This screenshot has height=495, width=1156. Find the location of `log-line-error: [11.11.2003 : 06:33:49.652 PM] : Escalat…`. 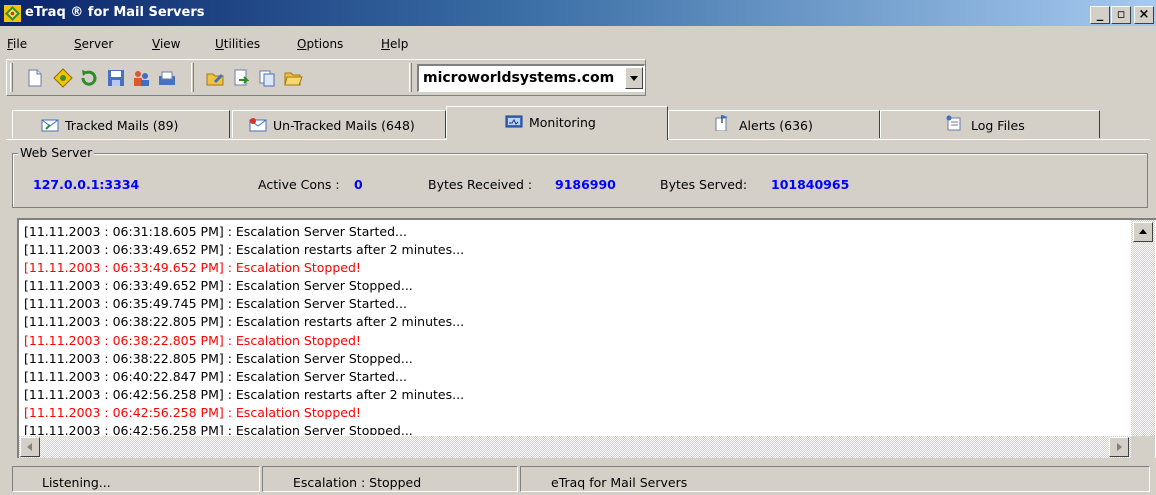

log-line-error: [11.11.2003 : 06:33:49.652 PM] : Escalat… is located at coordinates (192, 268).